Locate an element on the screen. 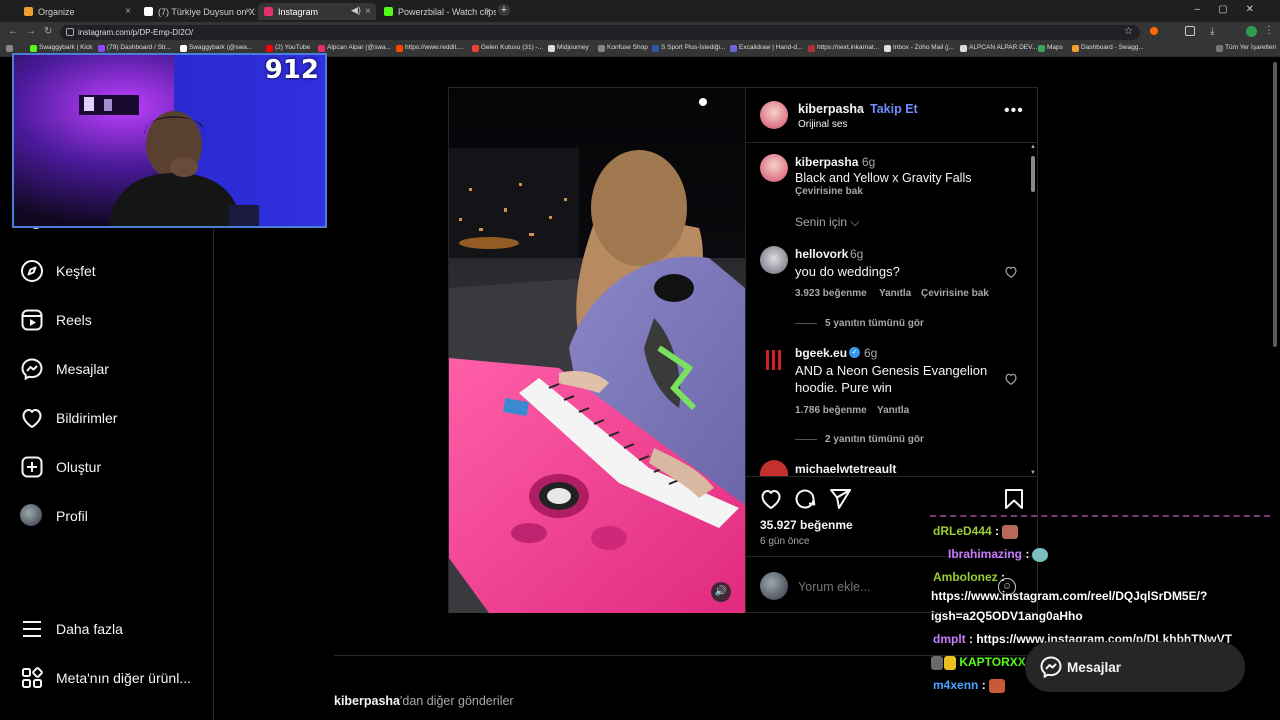 The height and width of the screenshot is (720, 1280). sidebar-item-reels: Reels is located at coordinates (112, 321).